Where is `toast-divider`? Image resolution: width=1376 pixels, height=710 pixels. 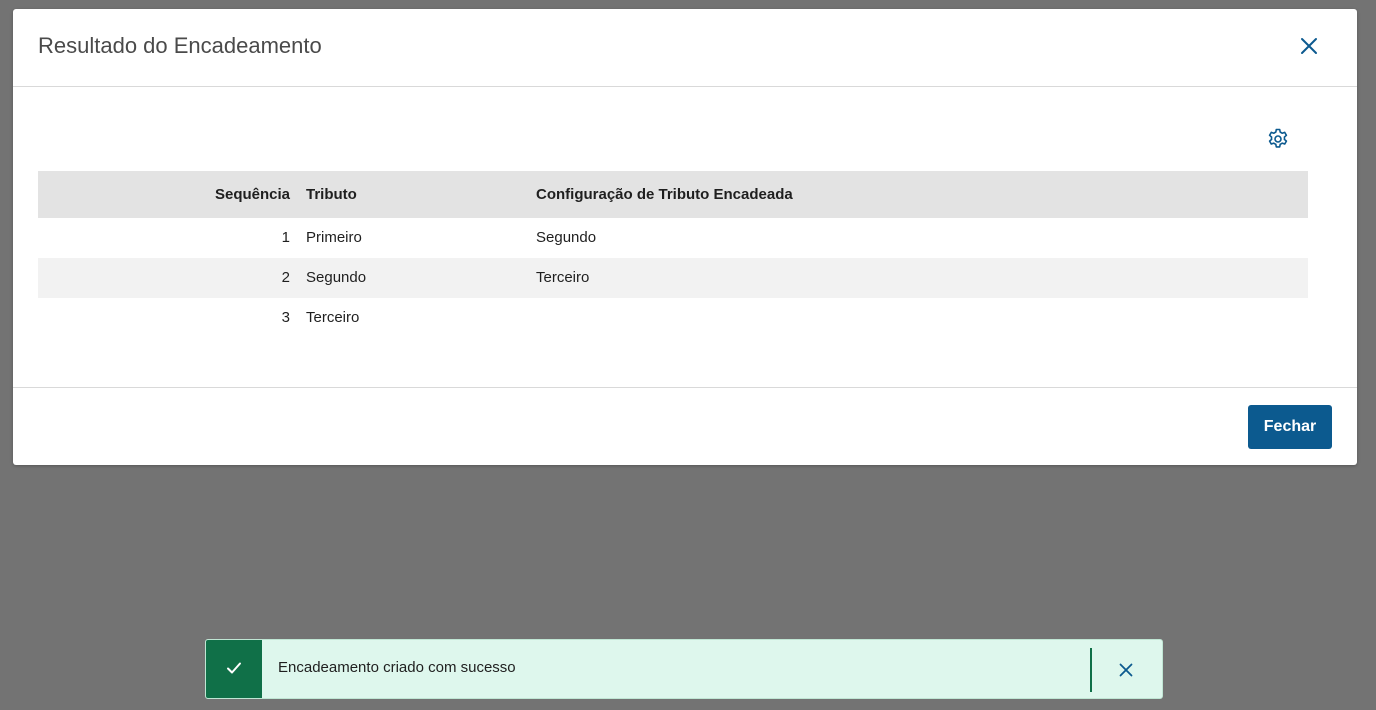
toast-divider is located at coordinates (1091, 670).